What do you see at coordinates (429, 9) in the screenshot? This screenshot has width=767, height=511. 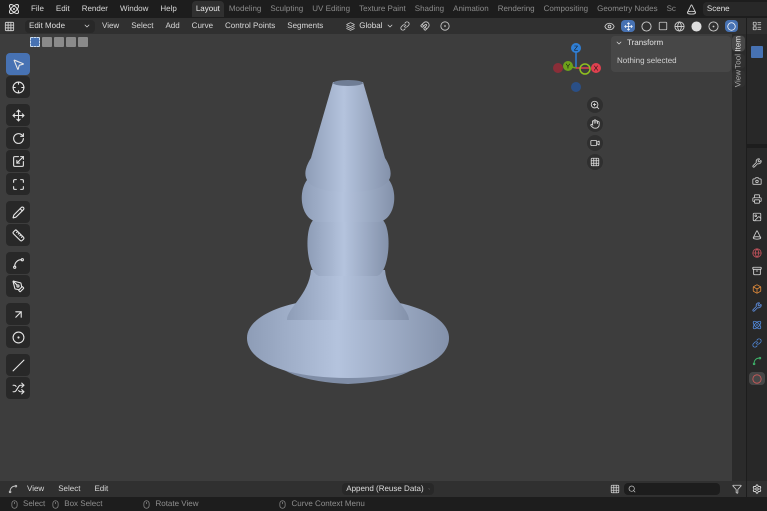 I see `workspace-tab: Shading` at bounding box center [429, 9].